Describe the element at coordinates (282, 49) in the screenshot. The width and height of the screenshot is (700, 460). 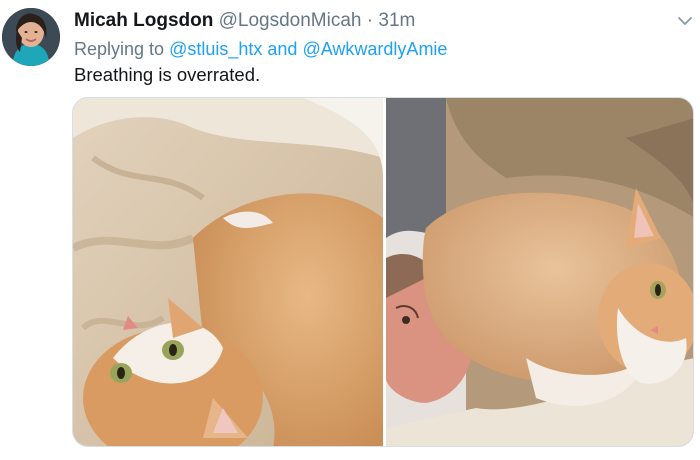
I see `reply-conjunction: and` at that location.